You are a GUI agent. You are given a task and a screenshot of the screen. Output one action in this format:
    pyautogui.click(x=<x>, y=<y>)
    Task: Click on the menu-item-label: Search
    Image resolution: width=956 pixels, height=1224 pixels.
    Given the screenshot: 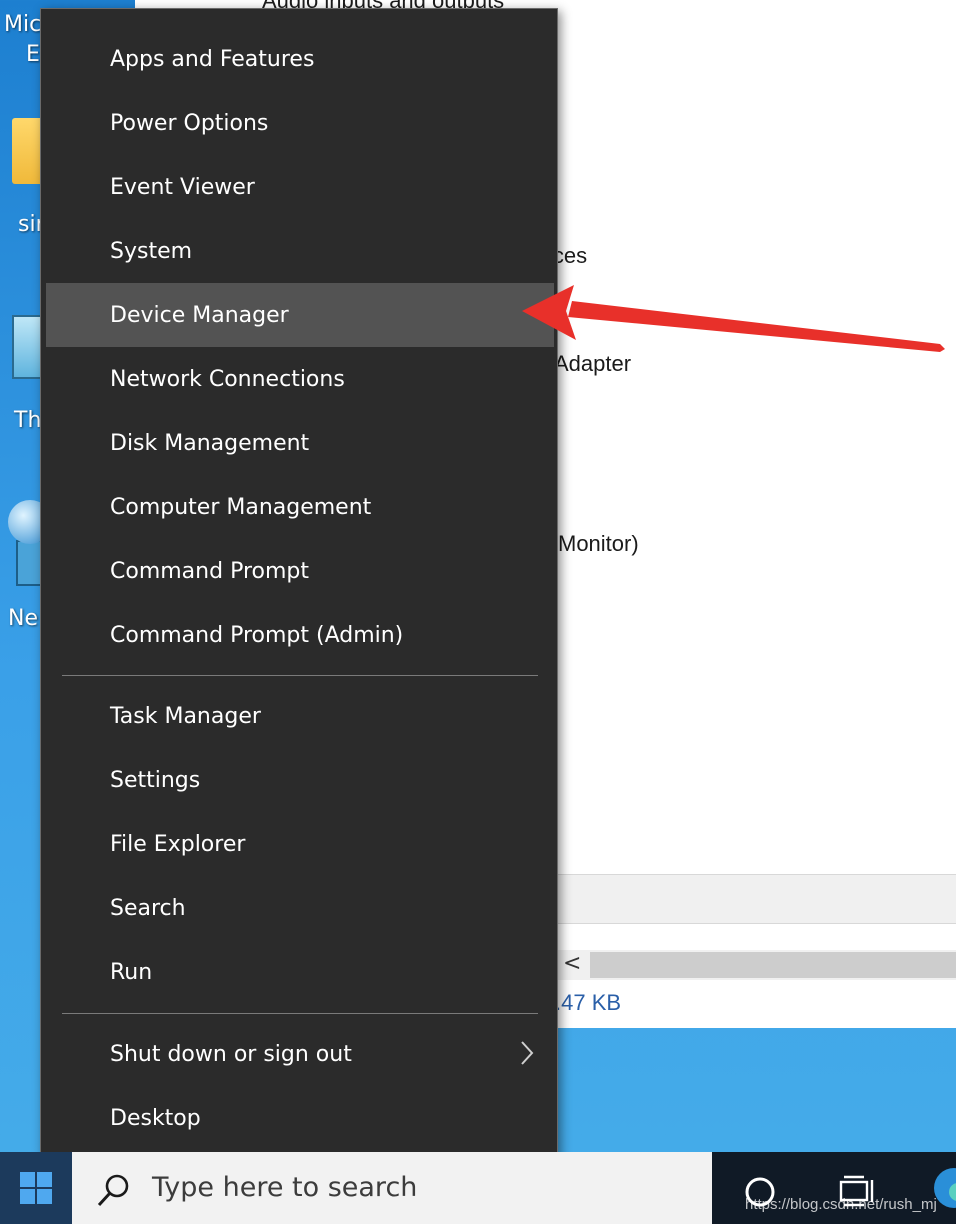 What is the action you would take?
    pyautogui.click(x=148, y=908)
    